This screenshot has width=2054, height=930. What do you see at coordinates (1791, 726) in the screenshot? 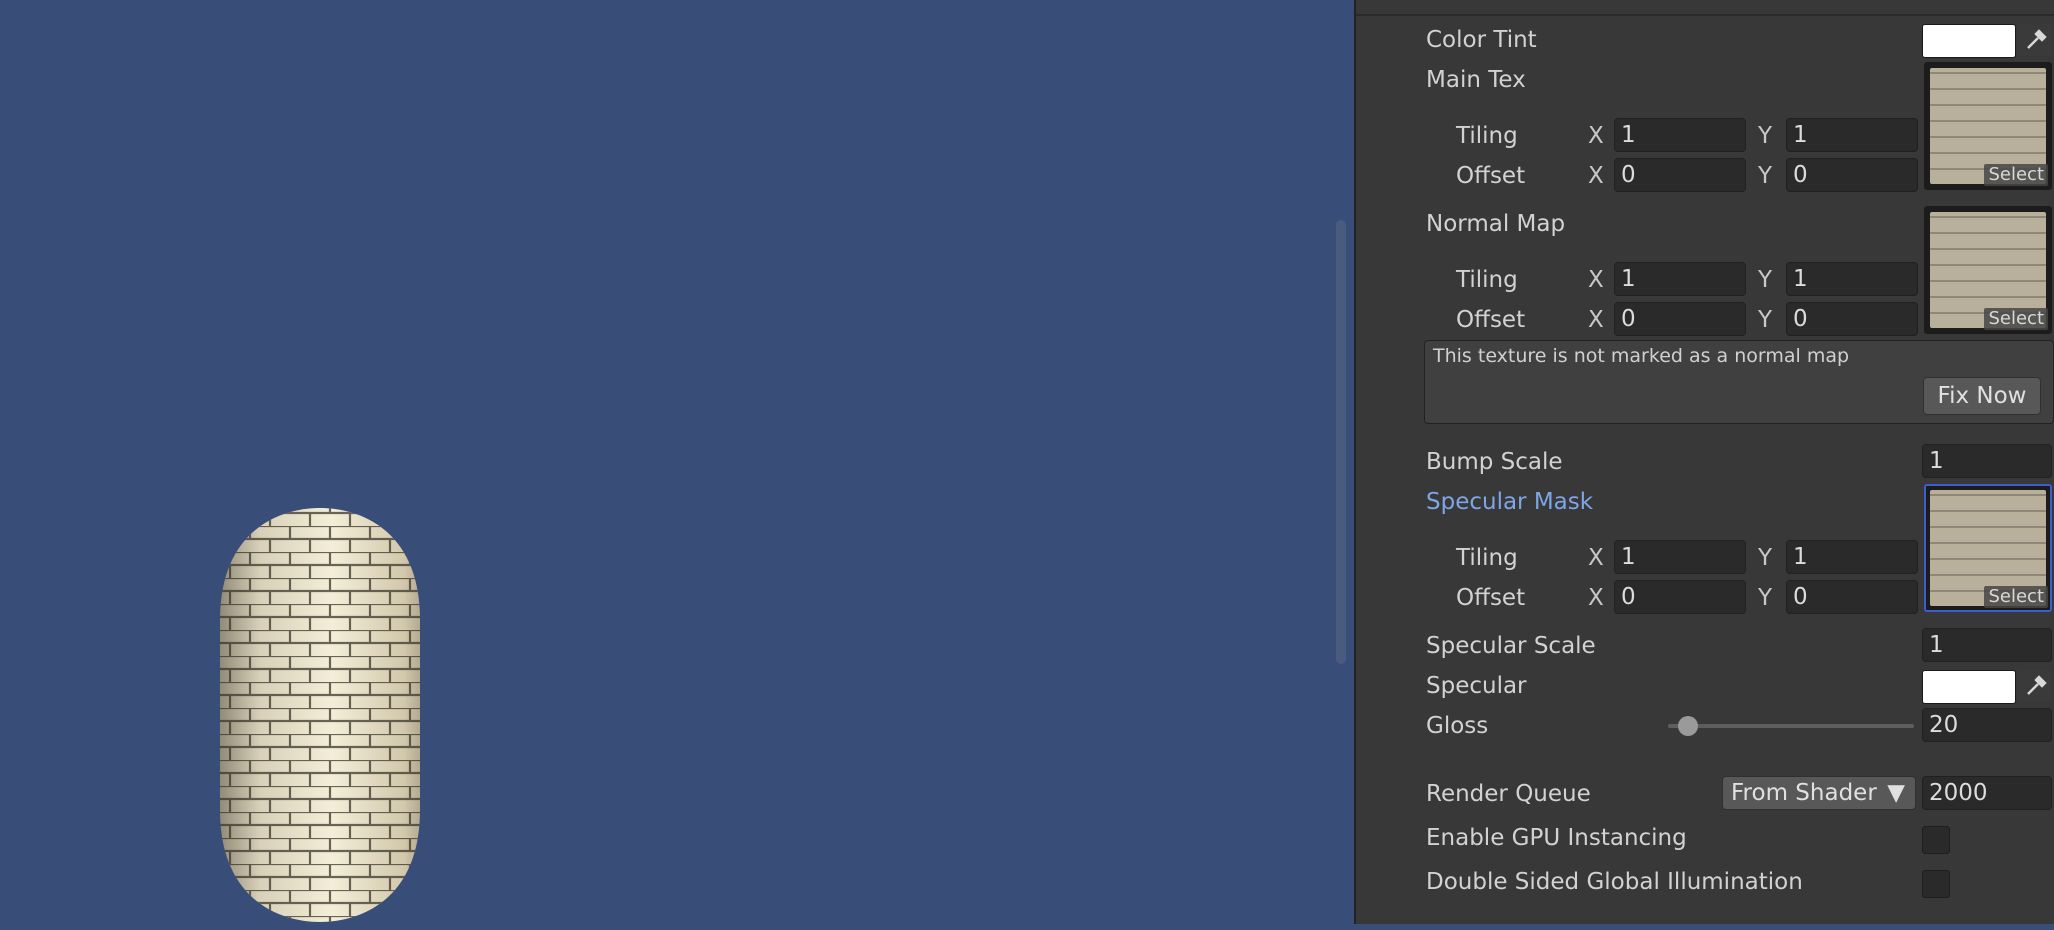
I see `gloss-slider-track` at bounding box center [1791, 726].